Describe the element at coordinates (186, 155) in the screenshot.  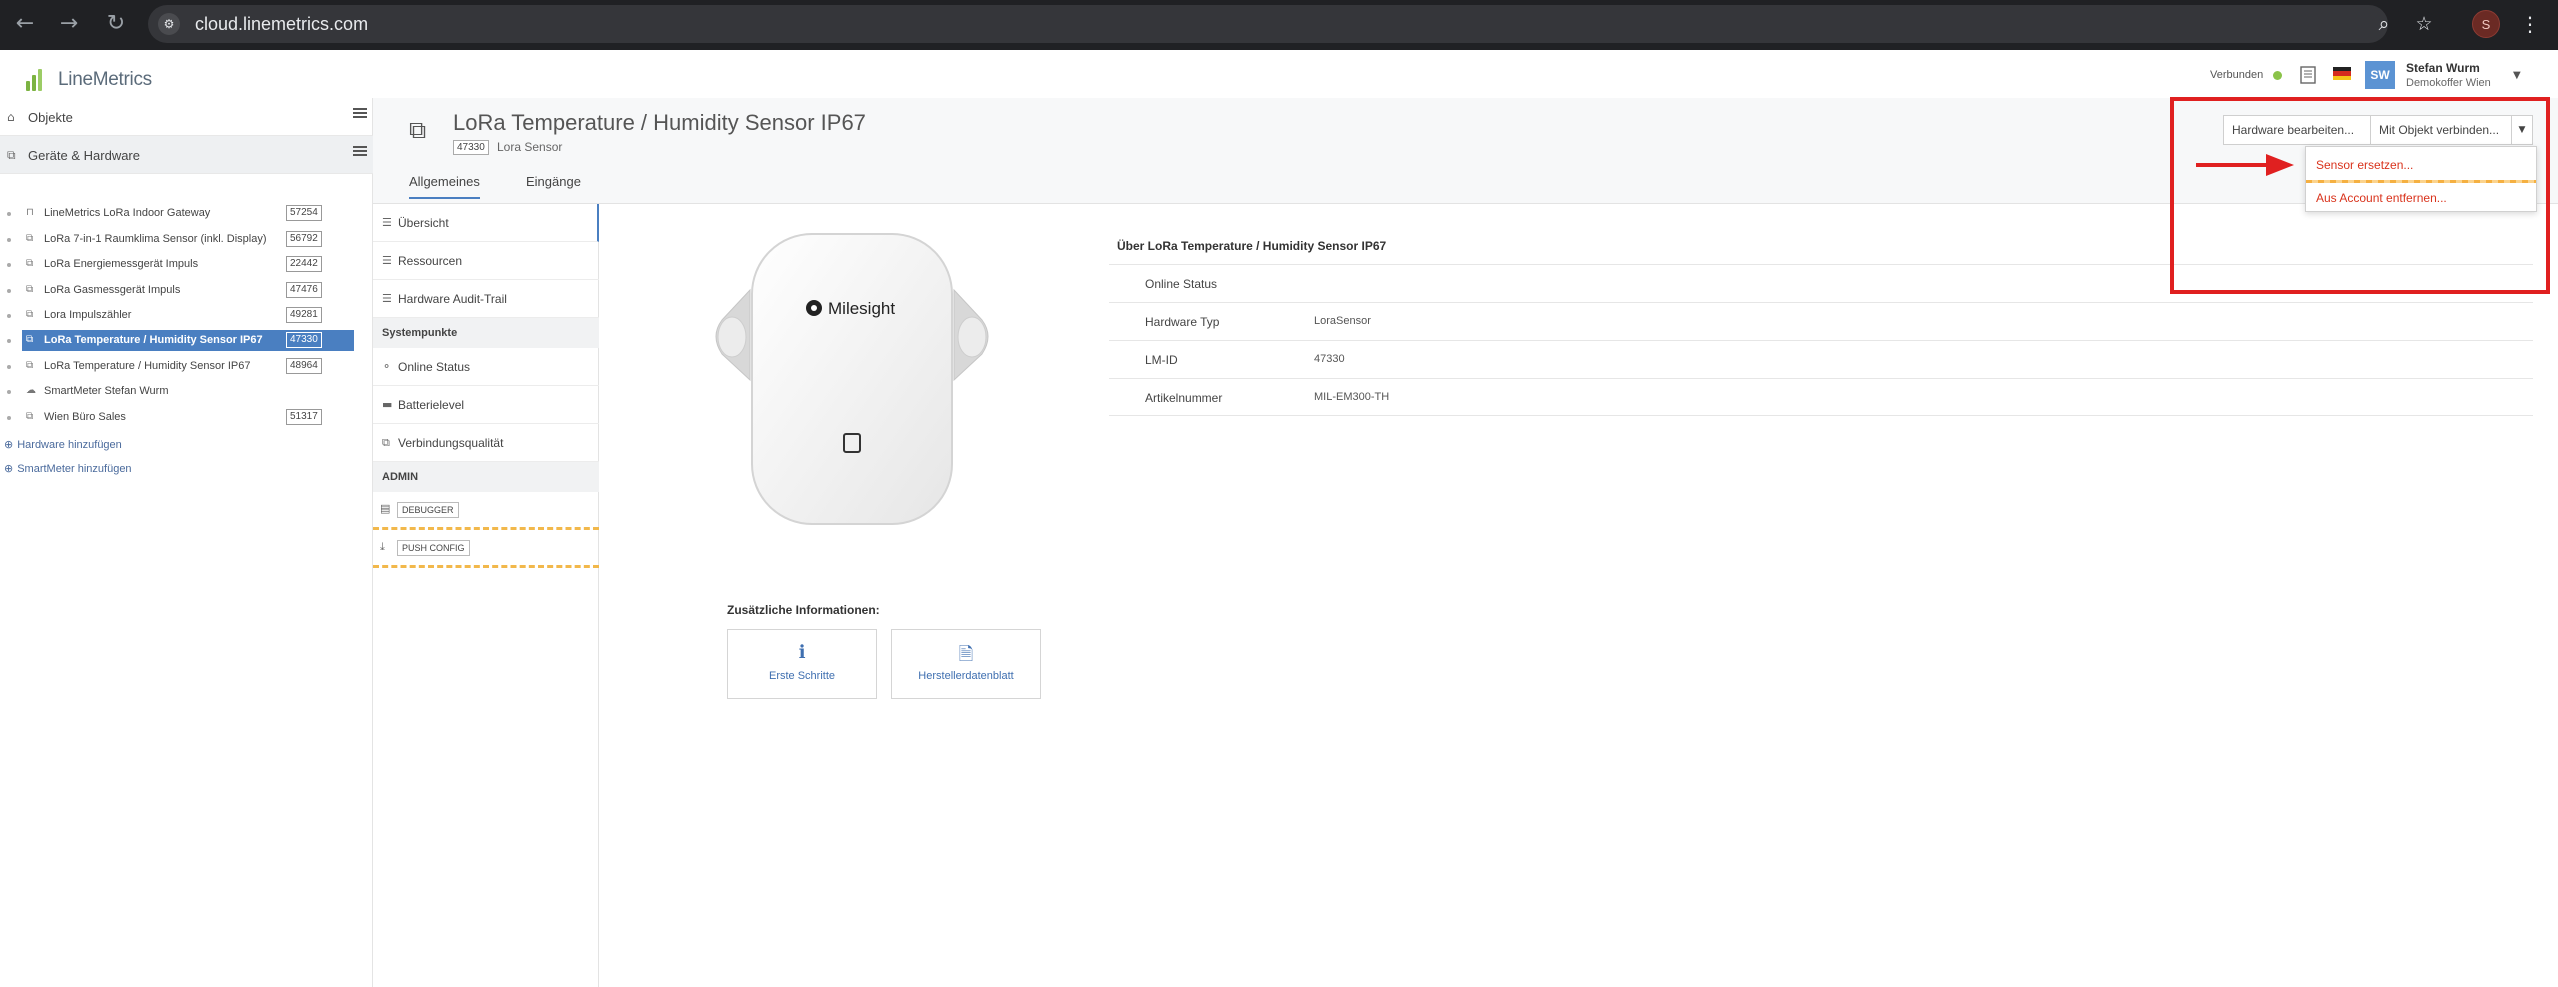
I see `sidebar-section-hardware: ⧉ Geräte & Hardware` at that location.